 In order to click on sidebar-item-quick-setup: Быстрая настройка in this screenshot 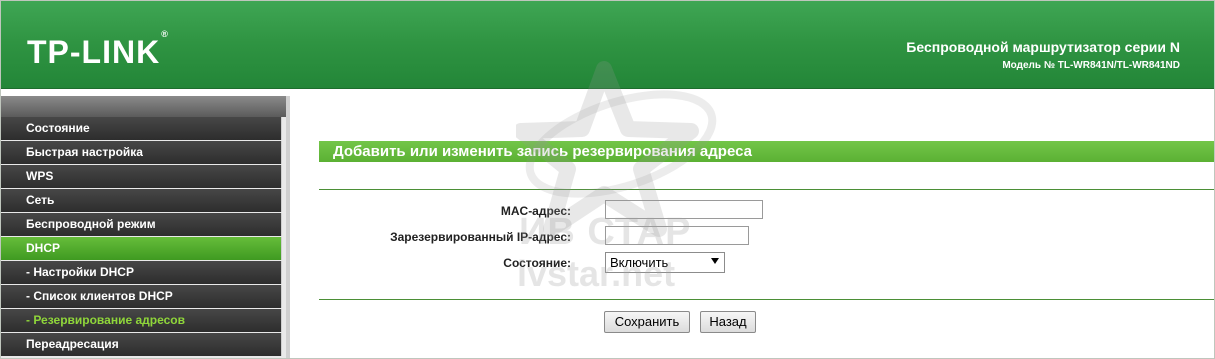, I will do `click(141, 152)`.